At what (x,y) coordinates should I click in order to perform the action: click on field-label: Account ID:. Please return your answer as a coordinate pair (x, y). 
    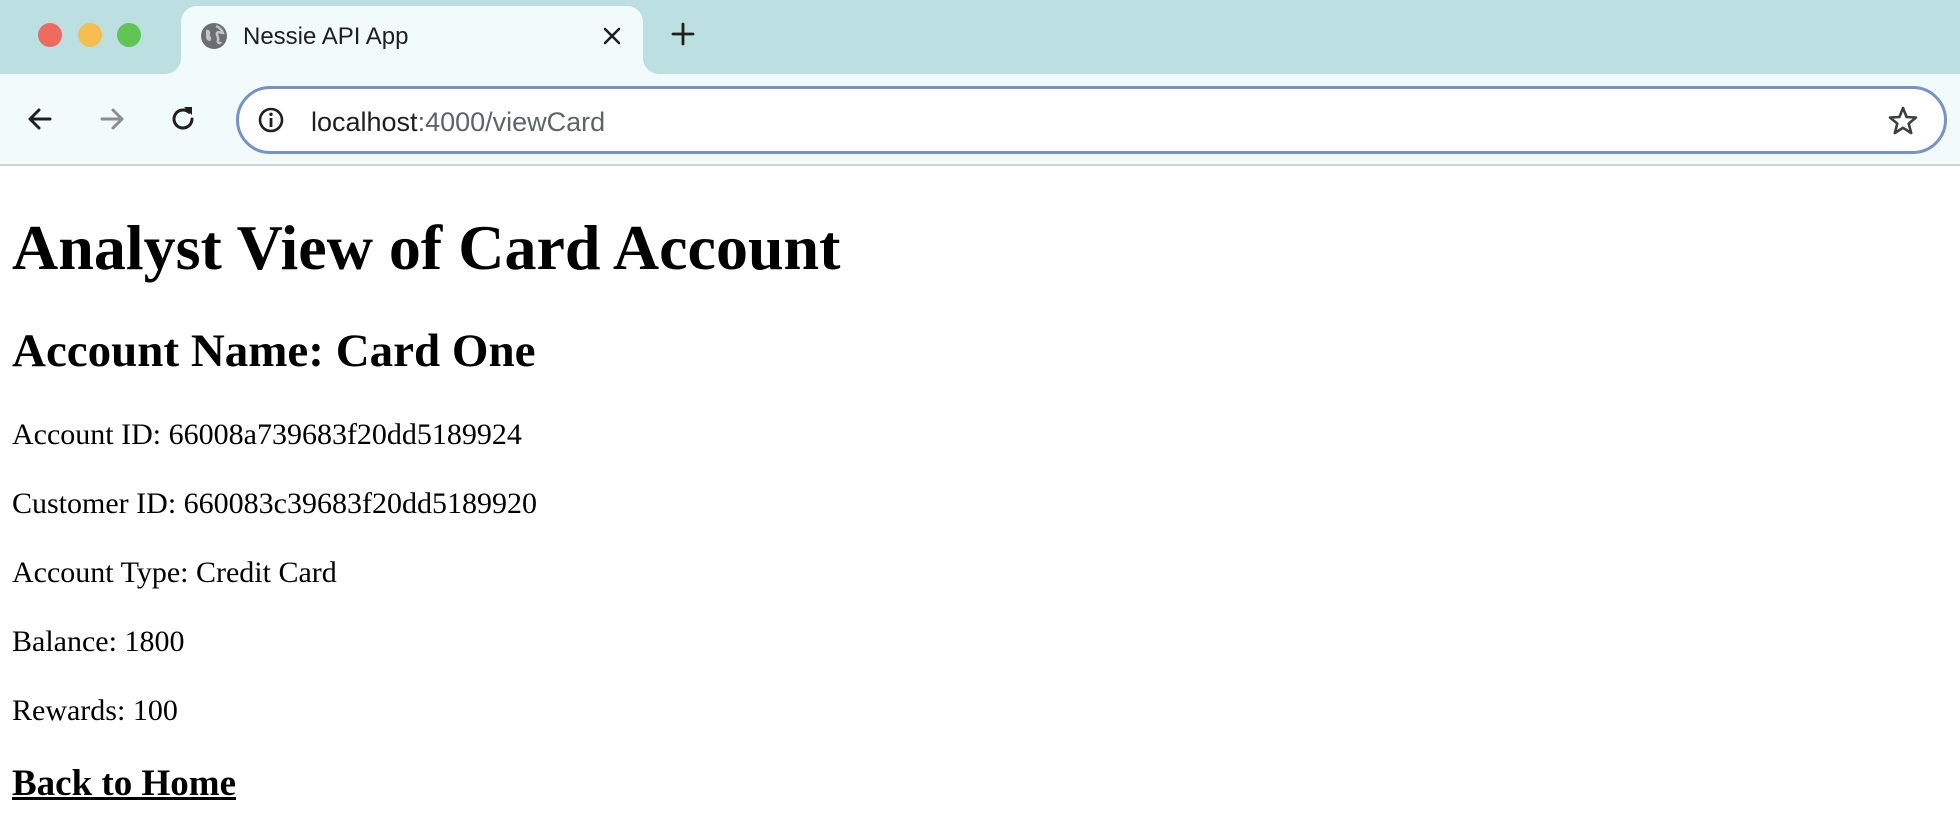
    Looking at the image, I should click on (90, 434).